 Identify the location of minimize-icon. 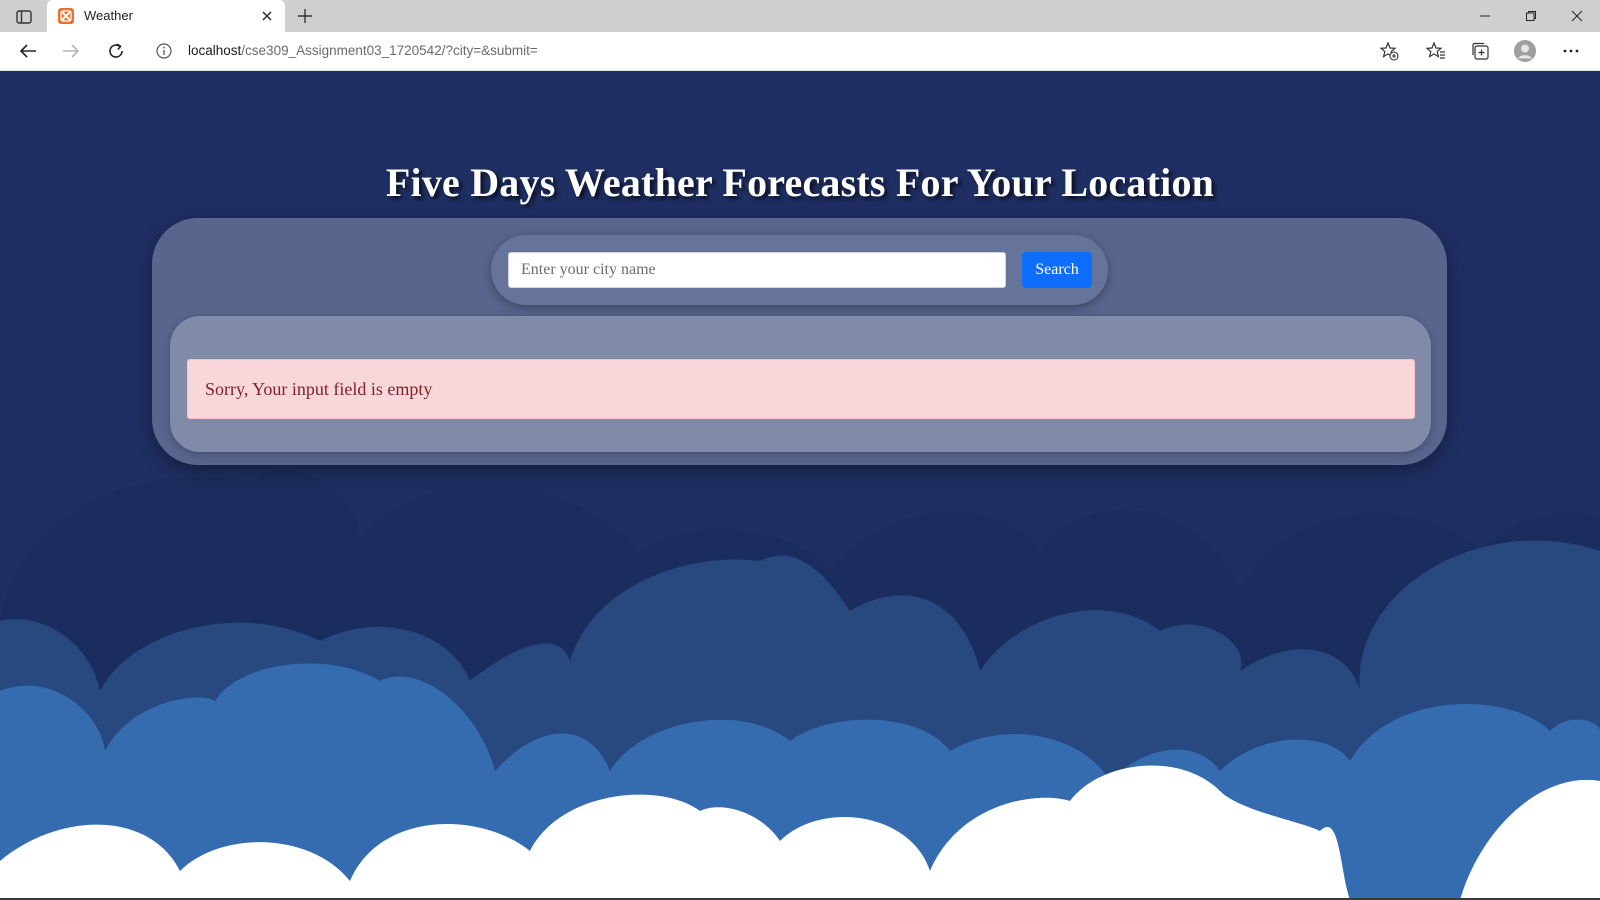
(1485, 16).